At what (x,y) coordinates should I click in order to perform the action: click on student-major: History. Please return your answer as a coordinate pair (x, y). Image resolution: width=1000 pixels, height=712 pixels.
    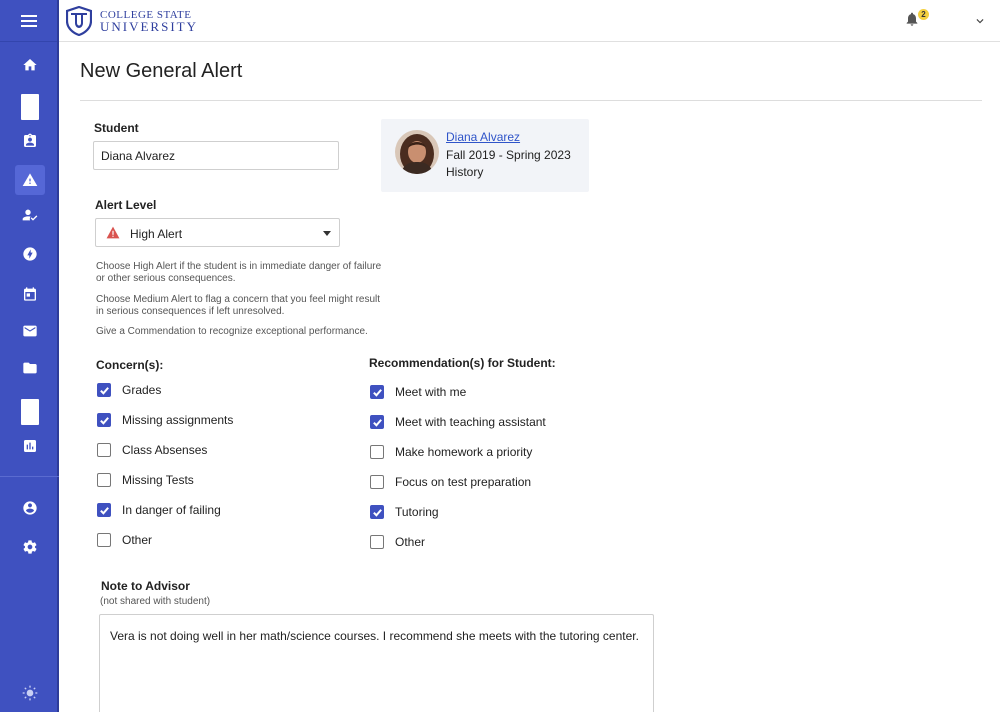
    Looking at the image, I should click on (465, 172).